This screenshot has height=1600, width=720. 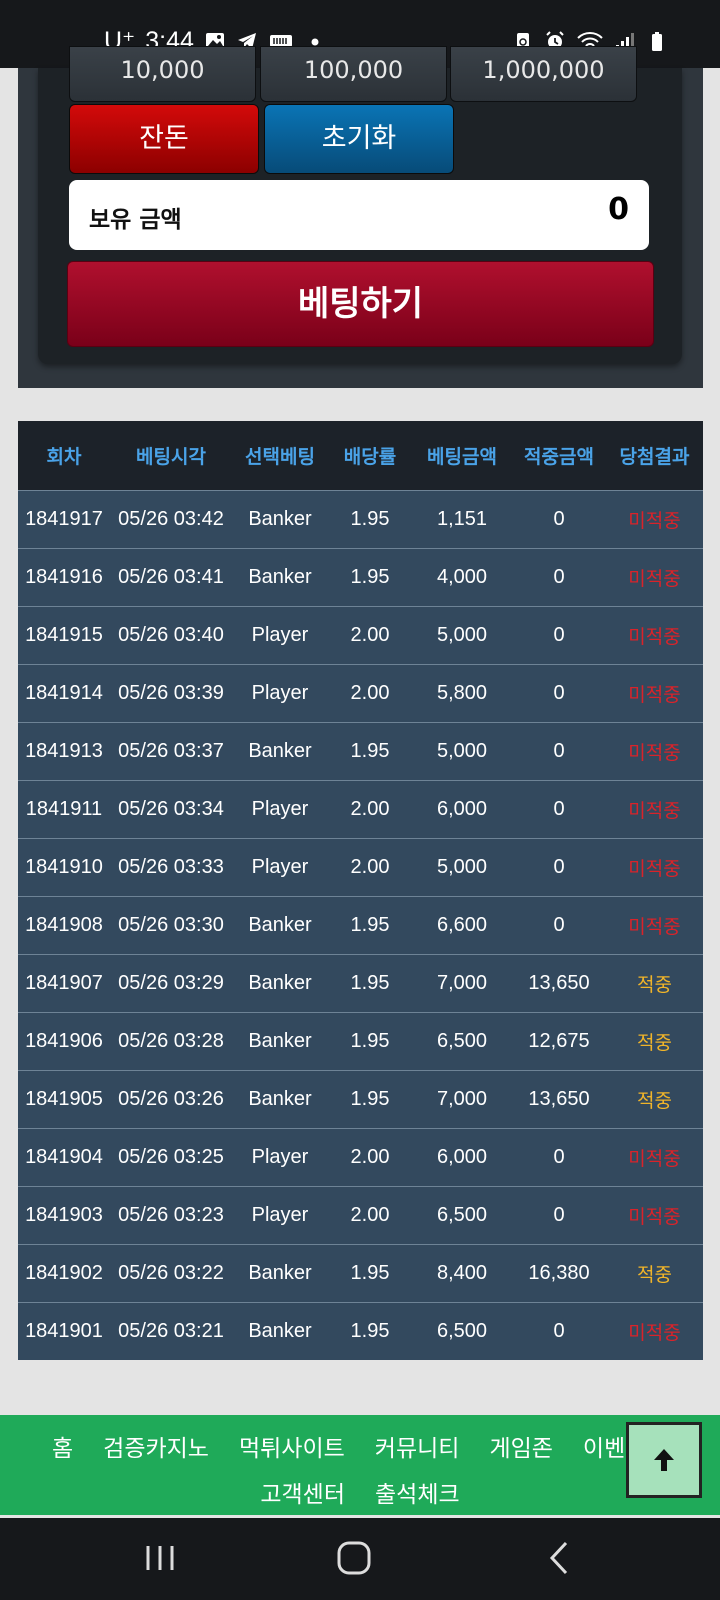 What do you see at coordinates (171, 518) in the screenshot?
I see `bet-time-cell: 05/26 03:42` at bounding box center [171, 518].